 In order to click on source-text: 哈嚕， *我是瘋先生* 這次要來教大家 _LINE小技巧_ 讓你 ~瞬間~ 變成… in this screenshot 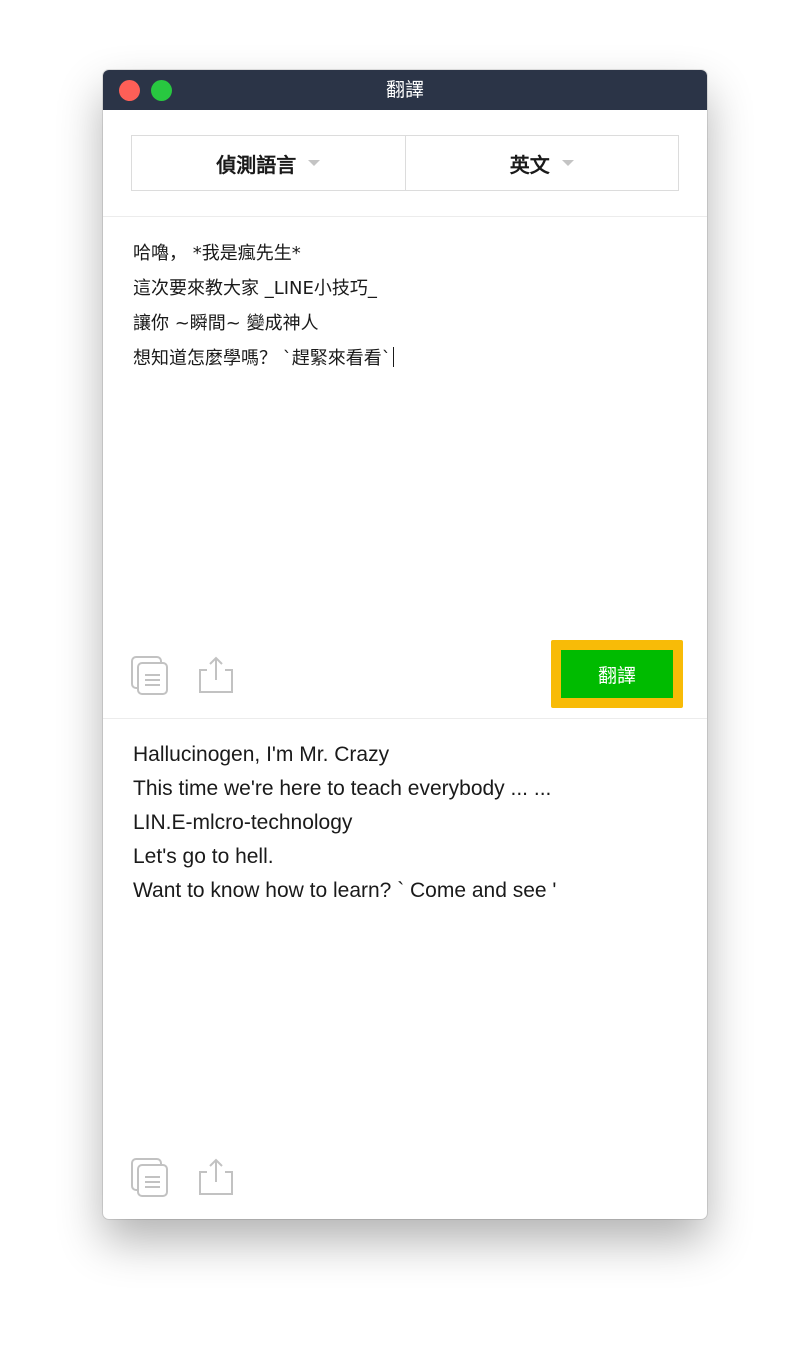, I will do `click(262, 306)`.